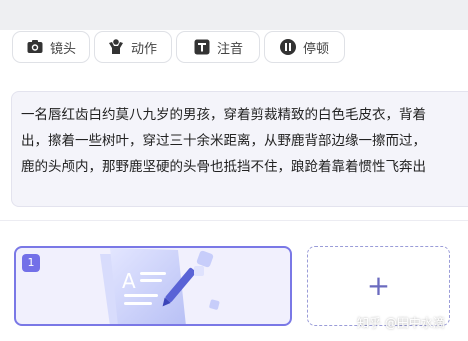 The width and height of the screenshot is (468, 341). Describe the element at coordinates (129, 281) in the screenshot. I see `svg-text: A` at that location.